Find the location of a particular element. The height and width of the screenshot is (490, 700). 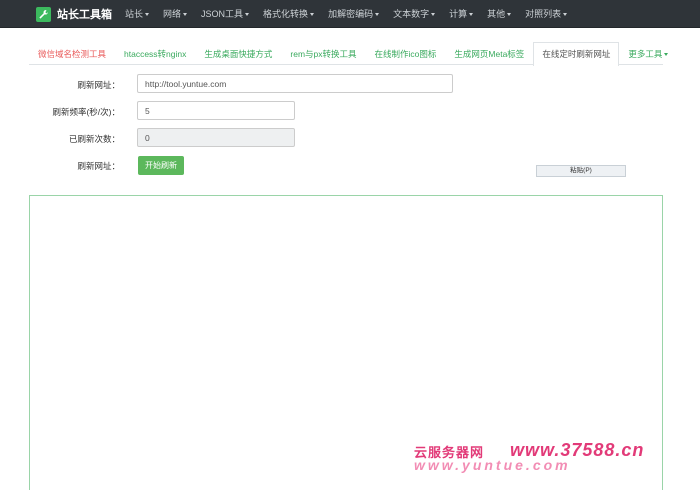

tab-3: rem与px转换工具 is located at coordinates (323, 53).